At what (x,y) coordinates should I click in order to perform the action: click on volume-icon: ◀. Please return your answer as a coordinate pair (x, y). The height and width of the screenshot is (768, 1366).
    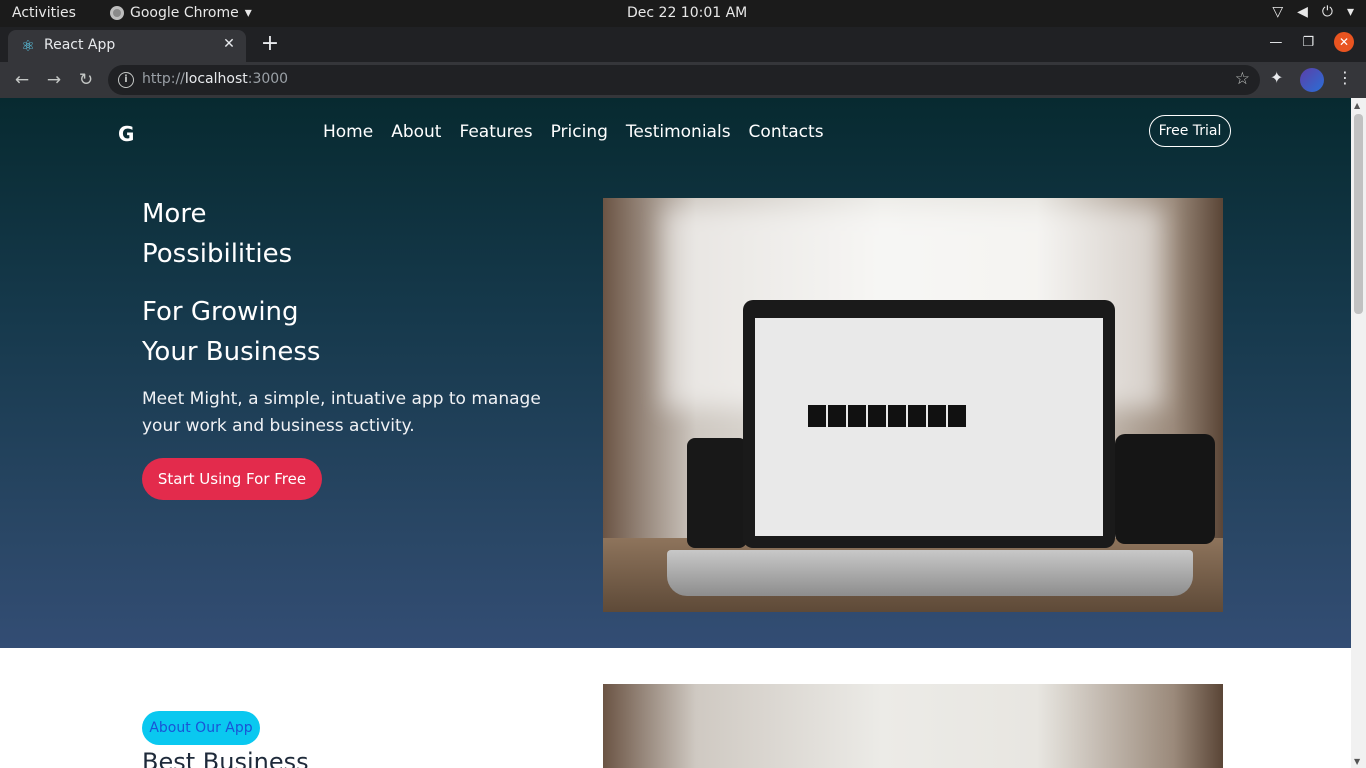
    Looking at the image, I should click on (1302, 12).